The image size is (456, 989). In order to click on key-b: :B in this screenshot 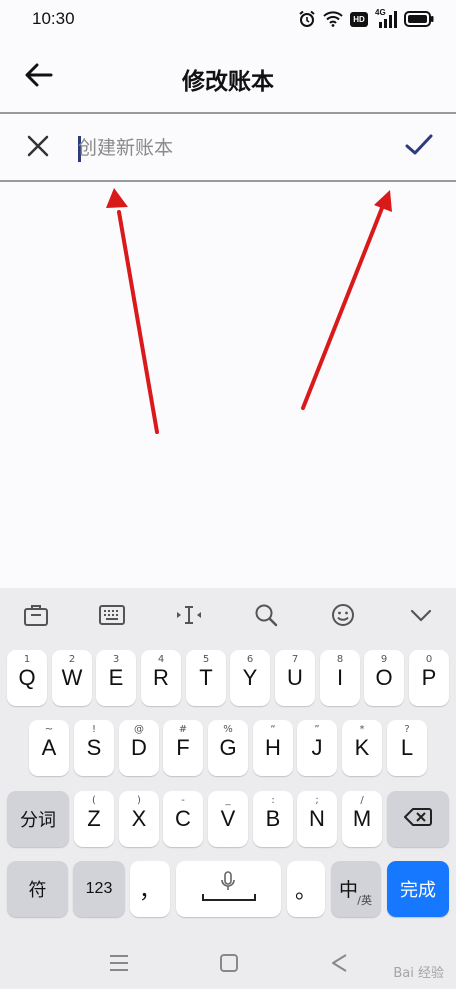, I will do `click(273, 819)`.